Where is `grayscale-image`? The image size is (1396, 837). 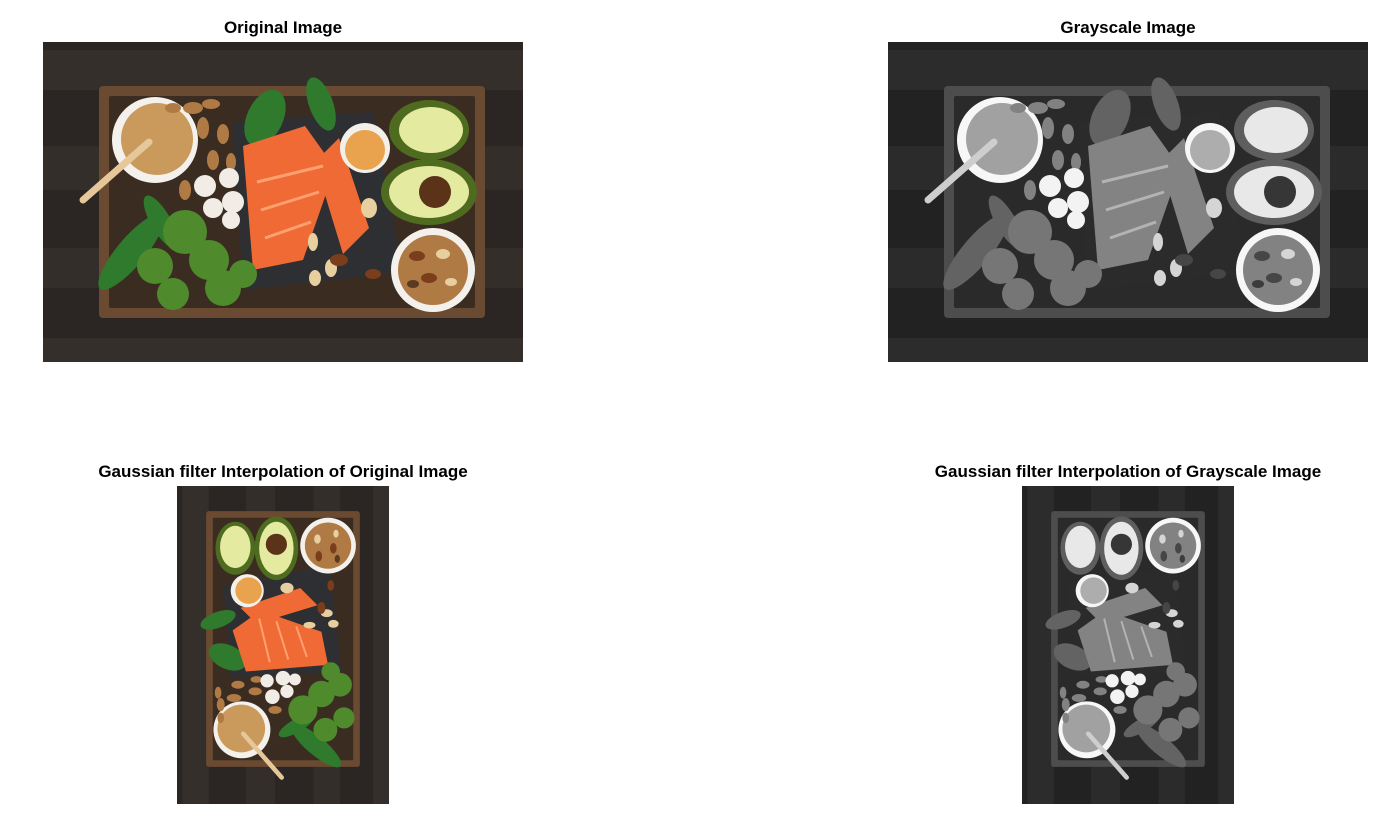 grayscale-image is located at coordinates (1128, 202).